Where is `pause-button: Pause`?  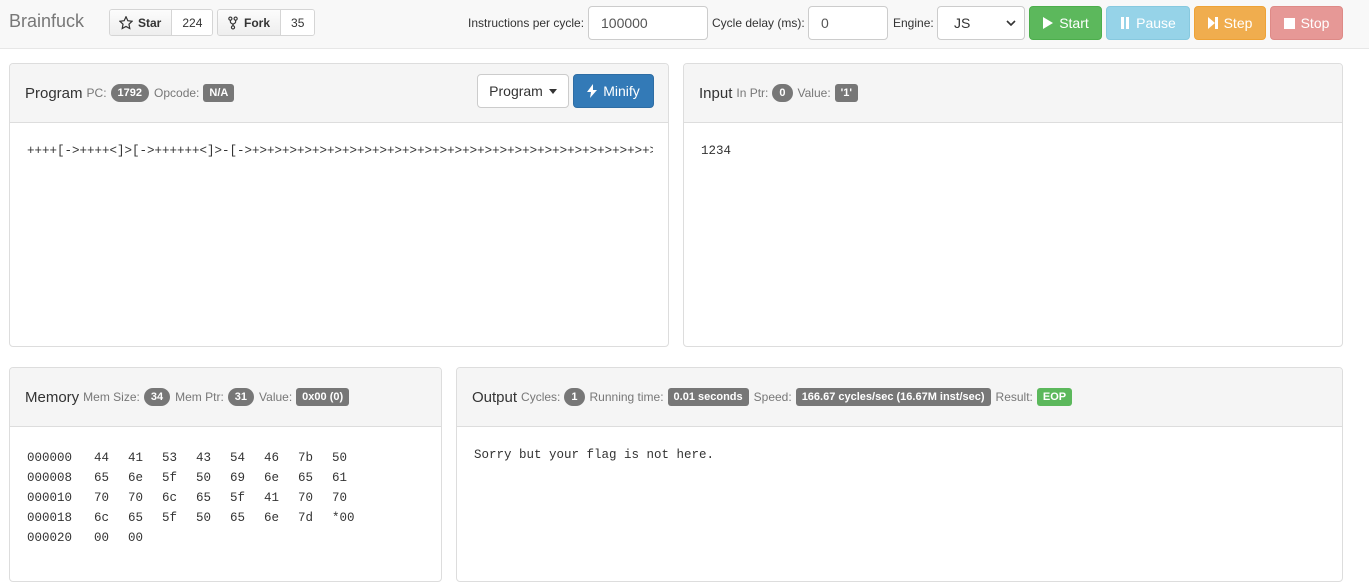 pause-button: Pause is located at coordinates (1148, 23).